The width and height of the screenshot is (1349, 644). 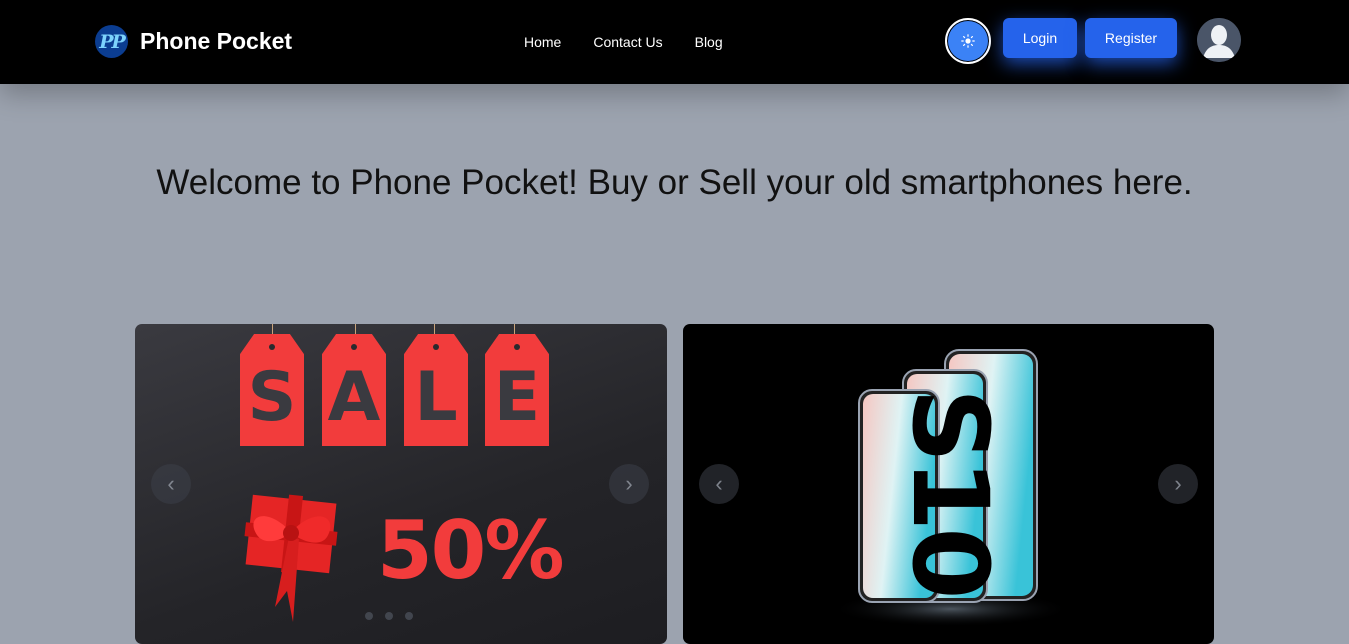 I want to click on user-avatar-icon, so click(x=1219, y=40).